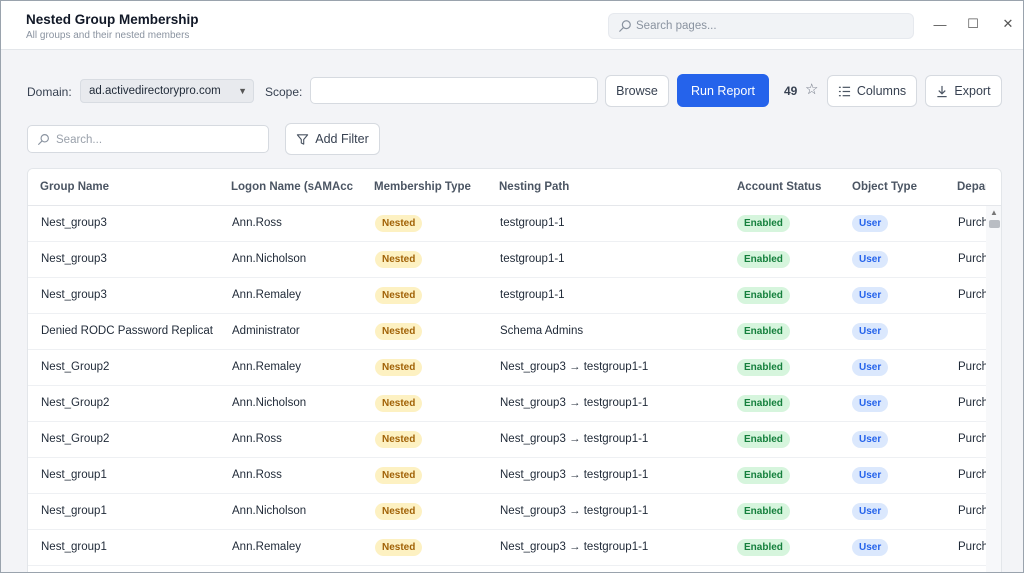 This screenshot has height=573, width=1024. I want to click on scope-label: Scope:, so click(284, 92).